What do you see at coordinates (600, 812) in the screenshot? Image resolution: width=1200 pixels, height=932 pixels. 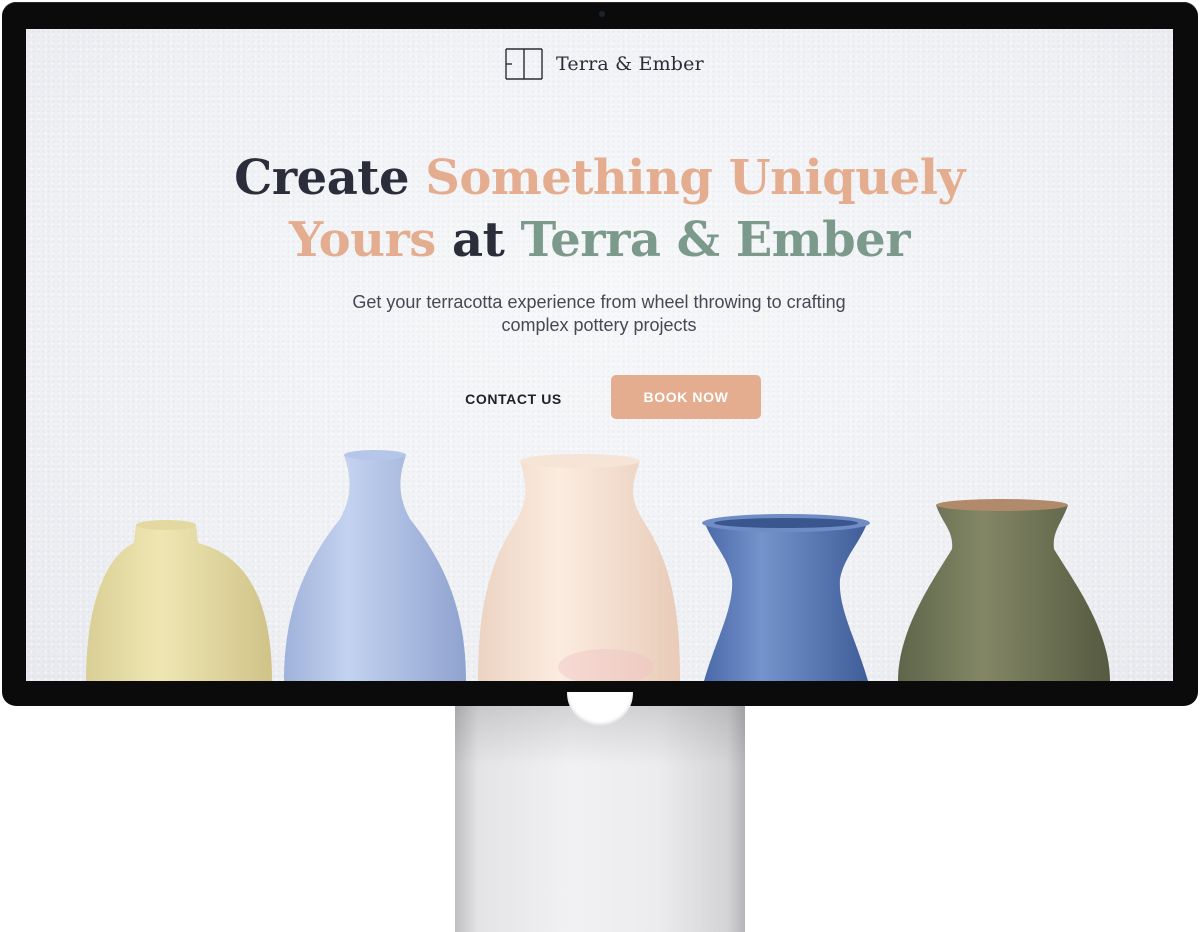 I see `monitor-stand` at bounding box center [600, 812].